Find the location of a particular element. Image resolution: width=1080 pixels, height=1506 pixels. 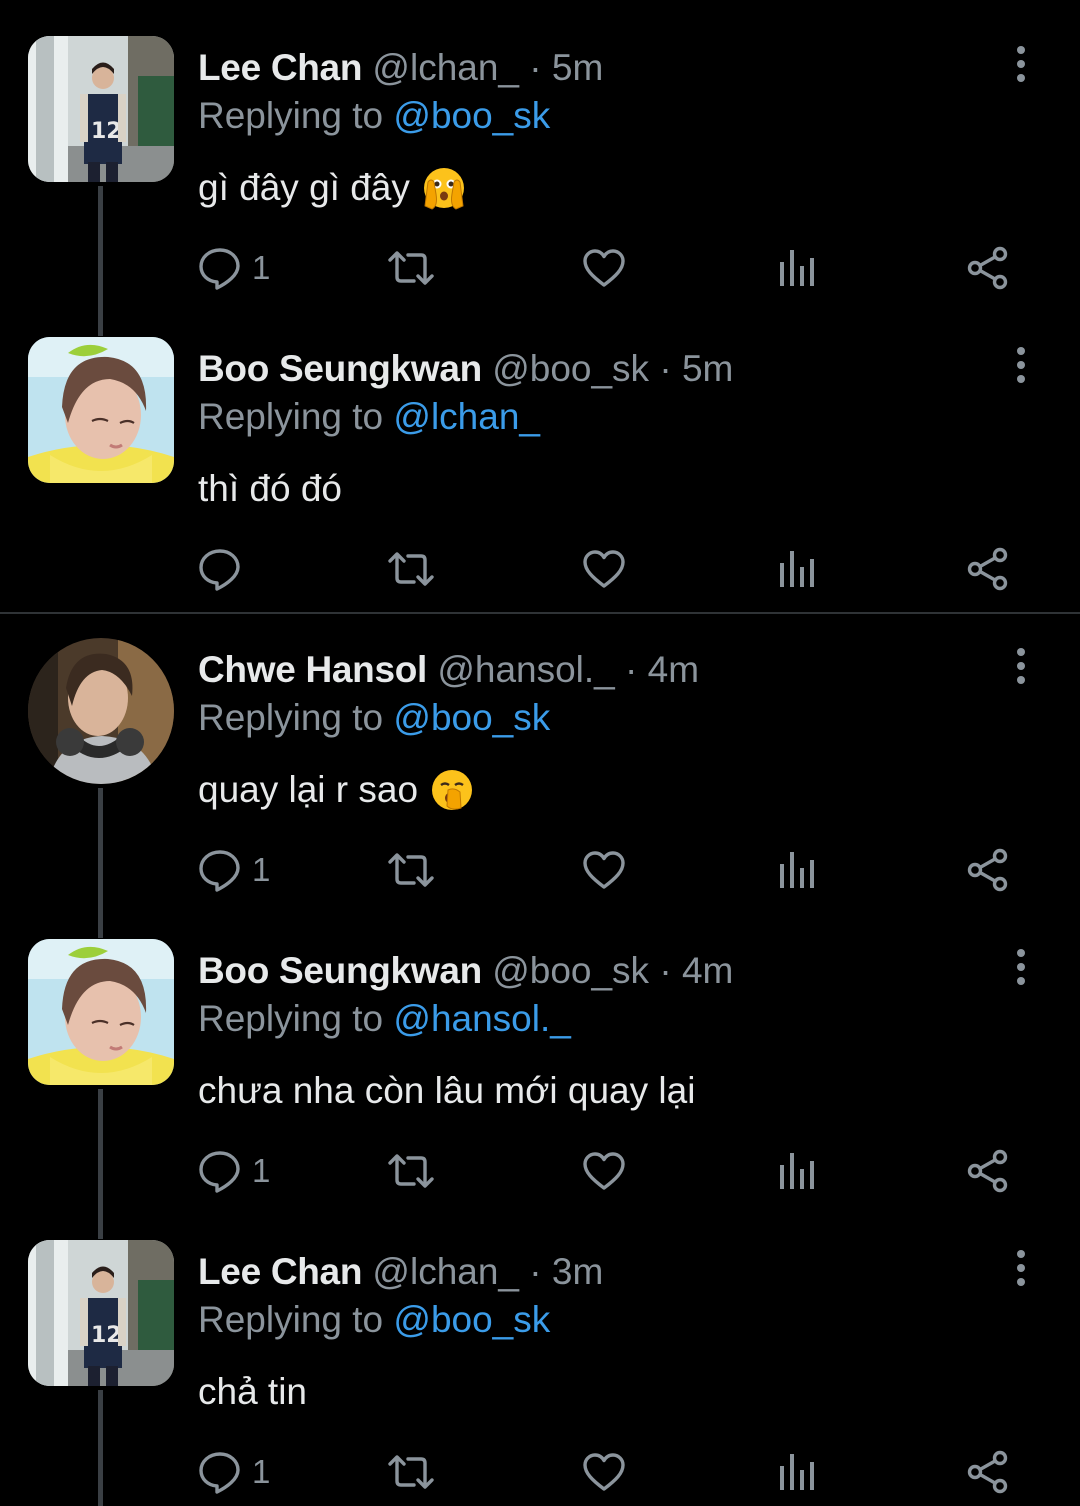

handle: @hansol._ is located at coordinates (525, 669).